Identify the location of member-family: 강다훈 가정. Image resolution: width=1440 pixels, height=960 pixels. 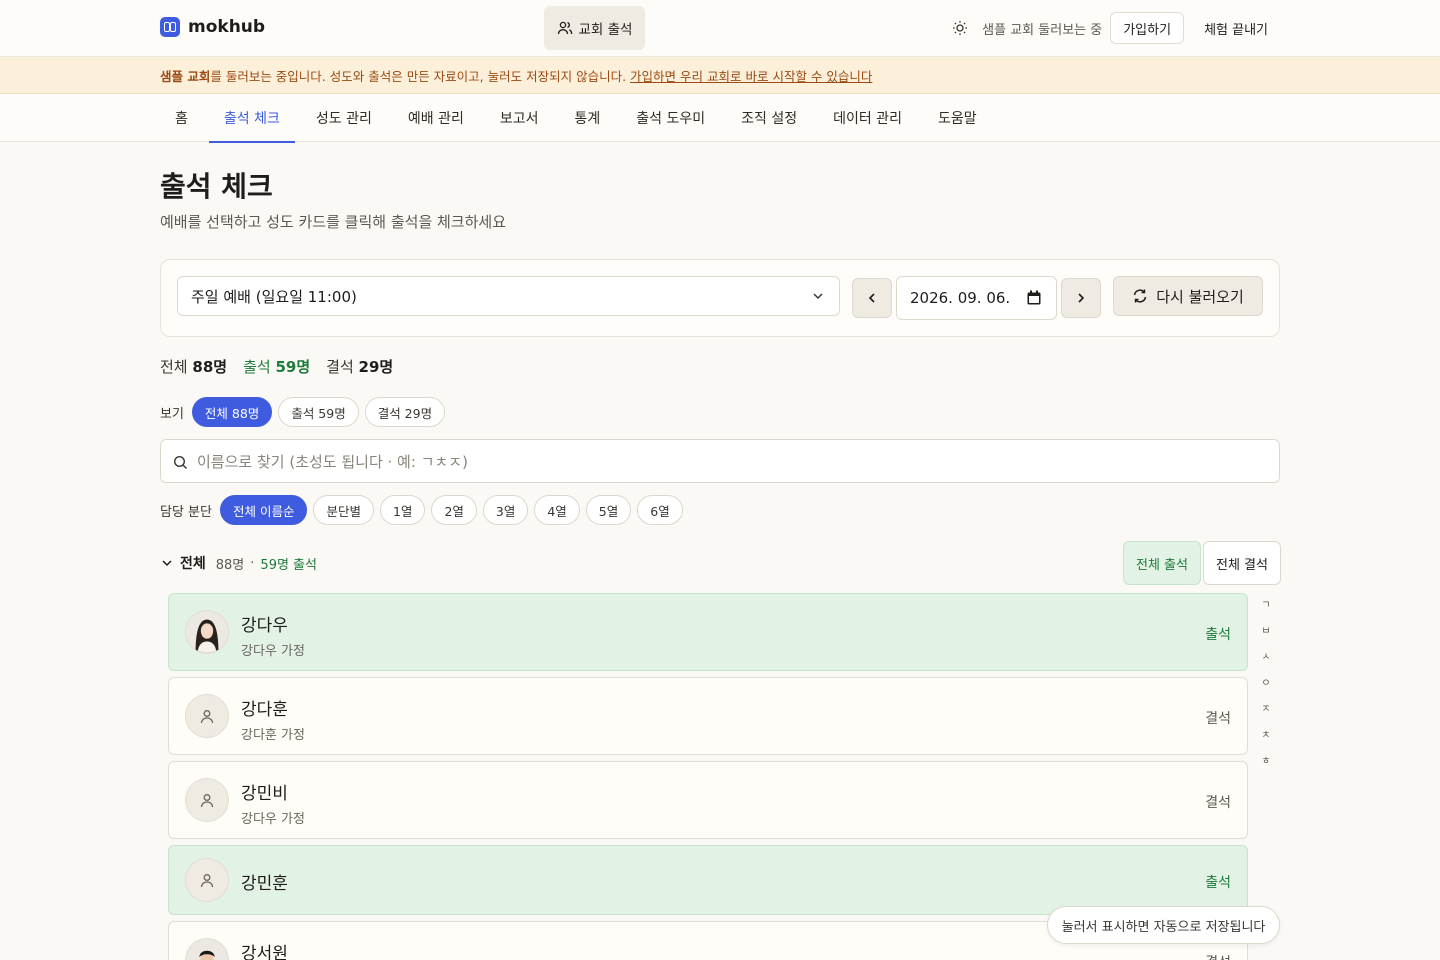
(273, 735).